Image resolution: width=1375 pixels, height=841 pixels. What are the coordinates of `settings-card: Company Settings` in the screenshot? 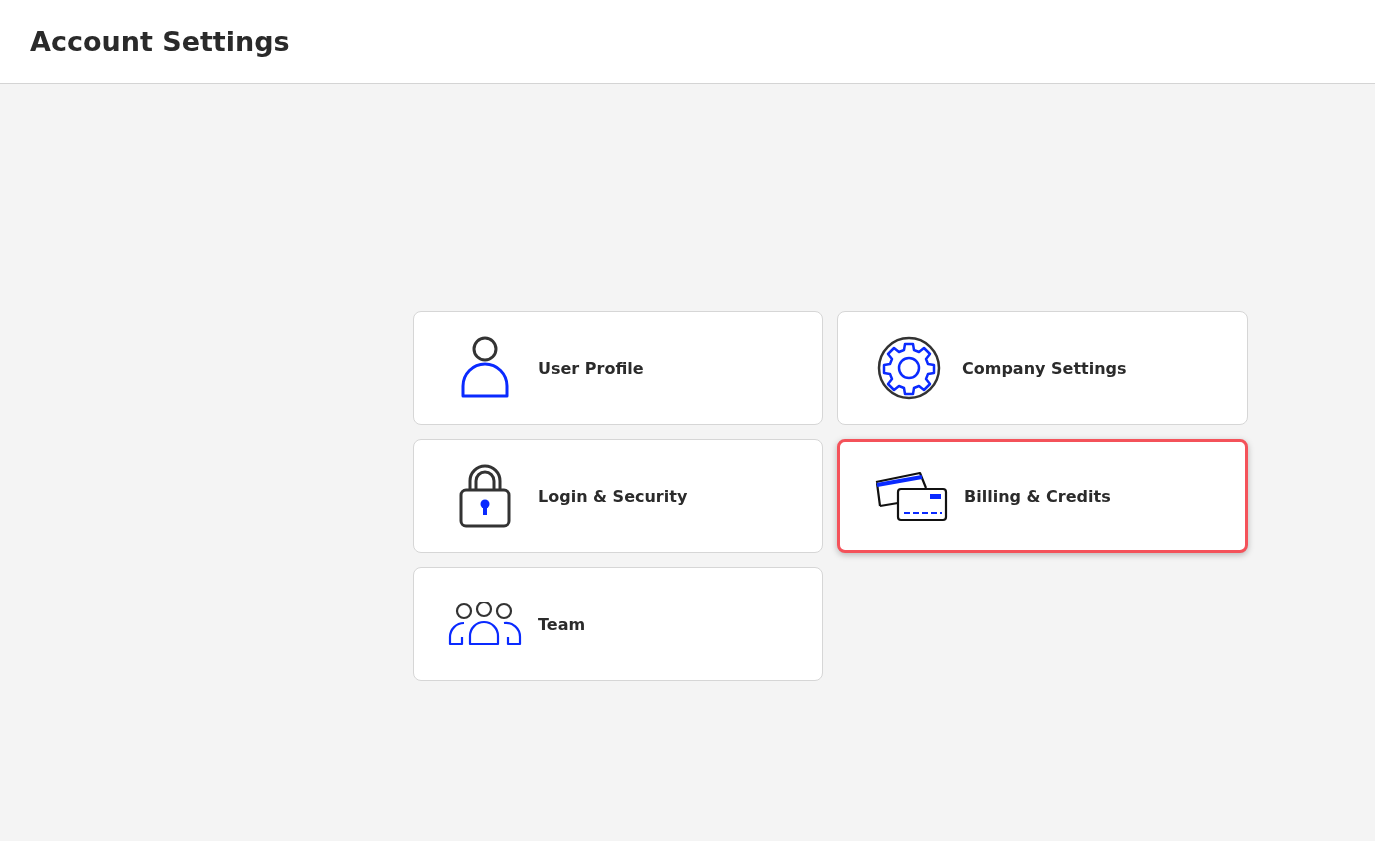 It's located at (1042, 368).